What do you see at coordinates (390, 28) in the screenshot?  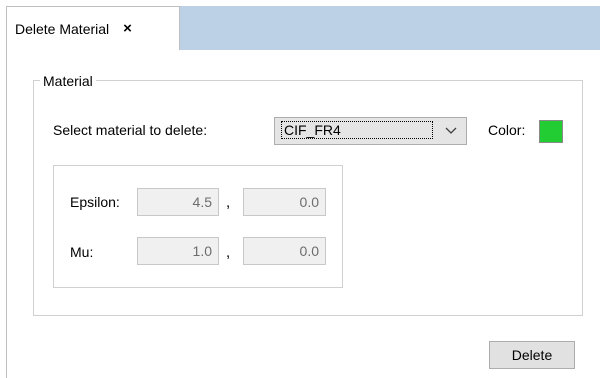 I see `tab-bar-background` at bounding box center [390, 28].